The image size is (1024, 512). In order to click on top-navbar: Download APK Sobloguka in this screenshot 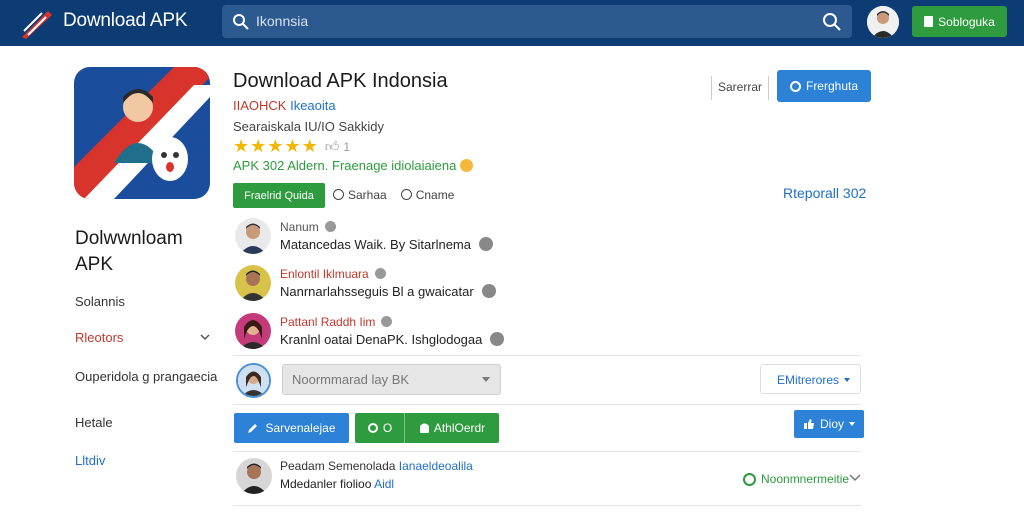, I will do `click(512, 23)`.